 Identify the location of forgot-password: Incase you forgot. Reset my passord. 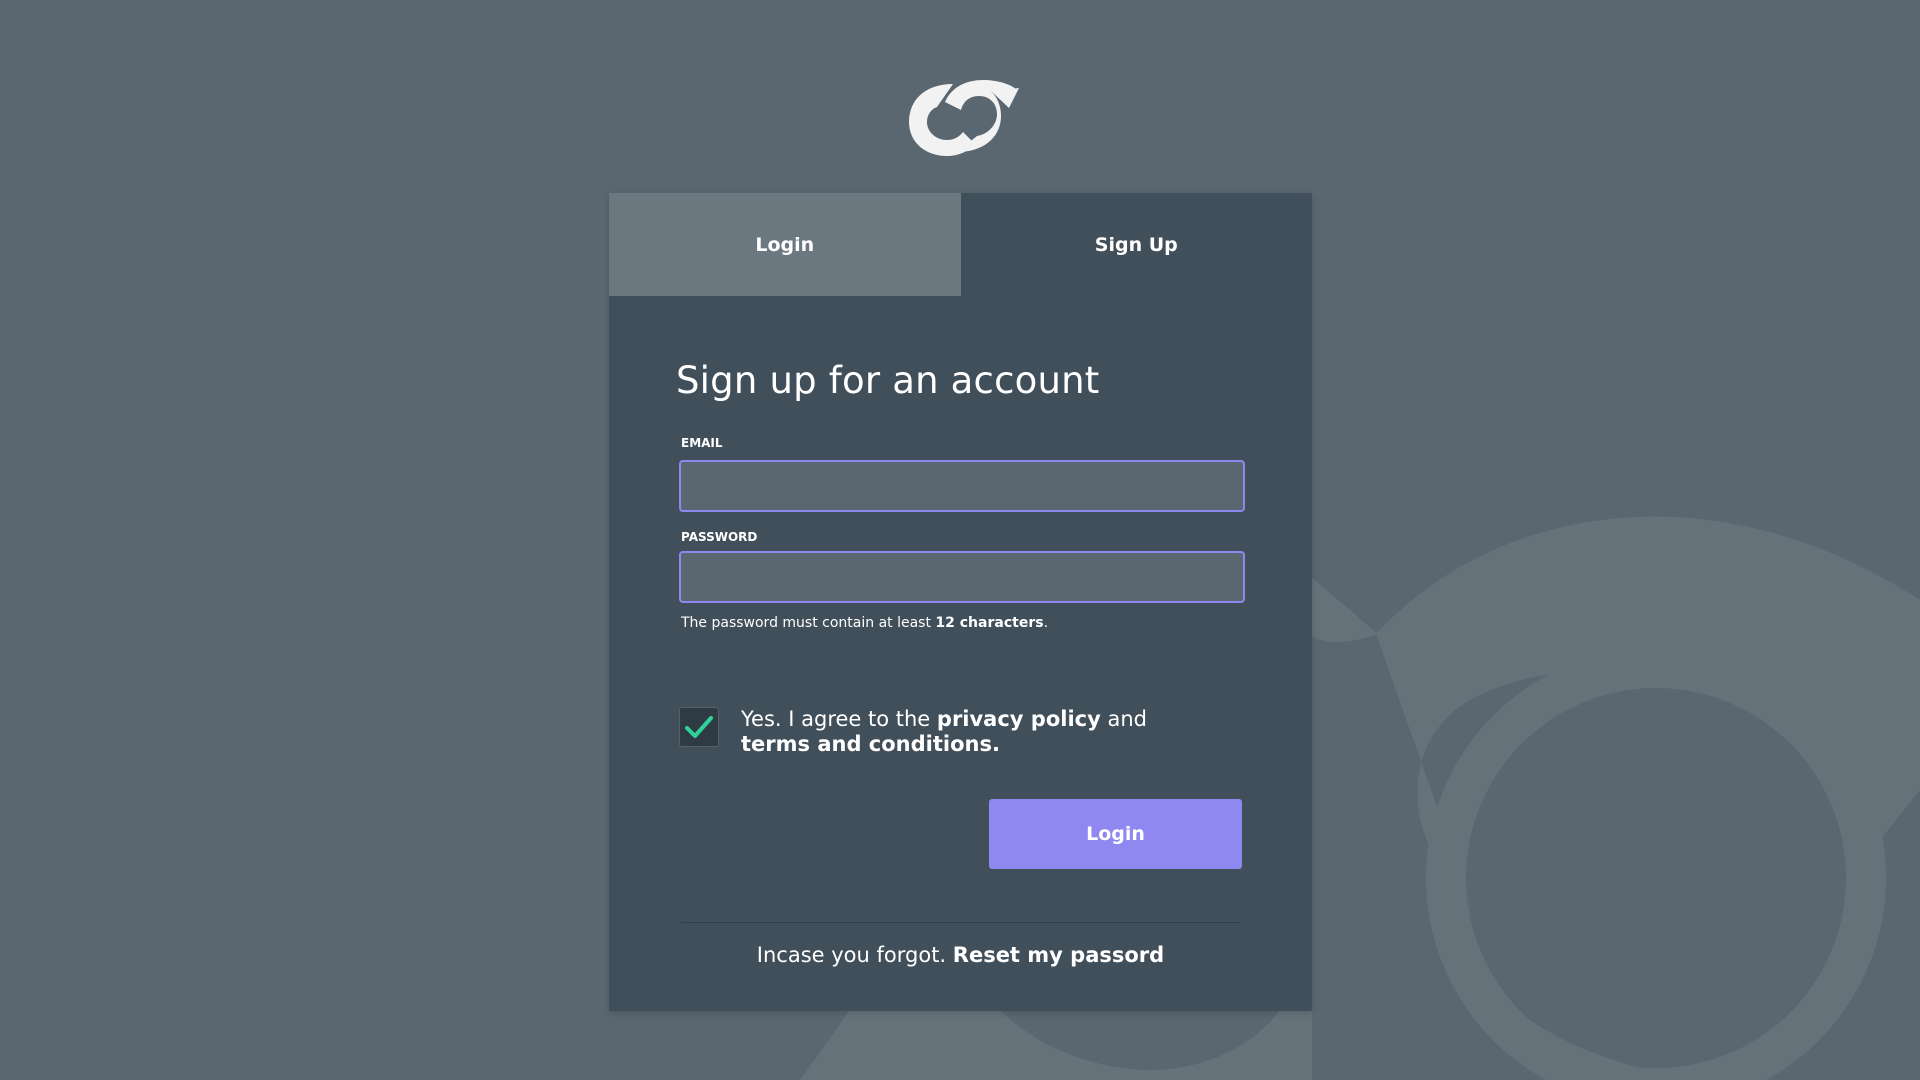
(960, 955).